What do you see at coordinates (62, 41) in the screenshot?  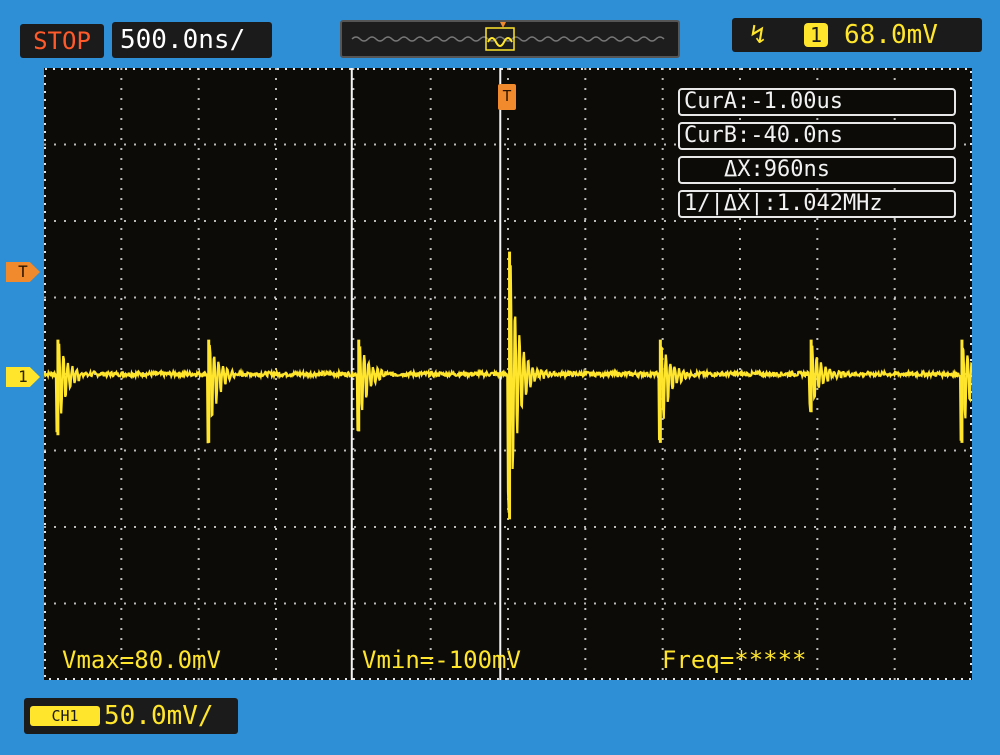 I see `run-state-badge: STOP` at bounding box center [62, 41].